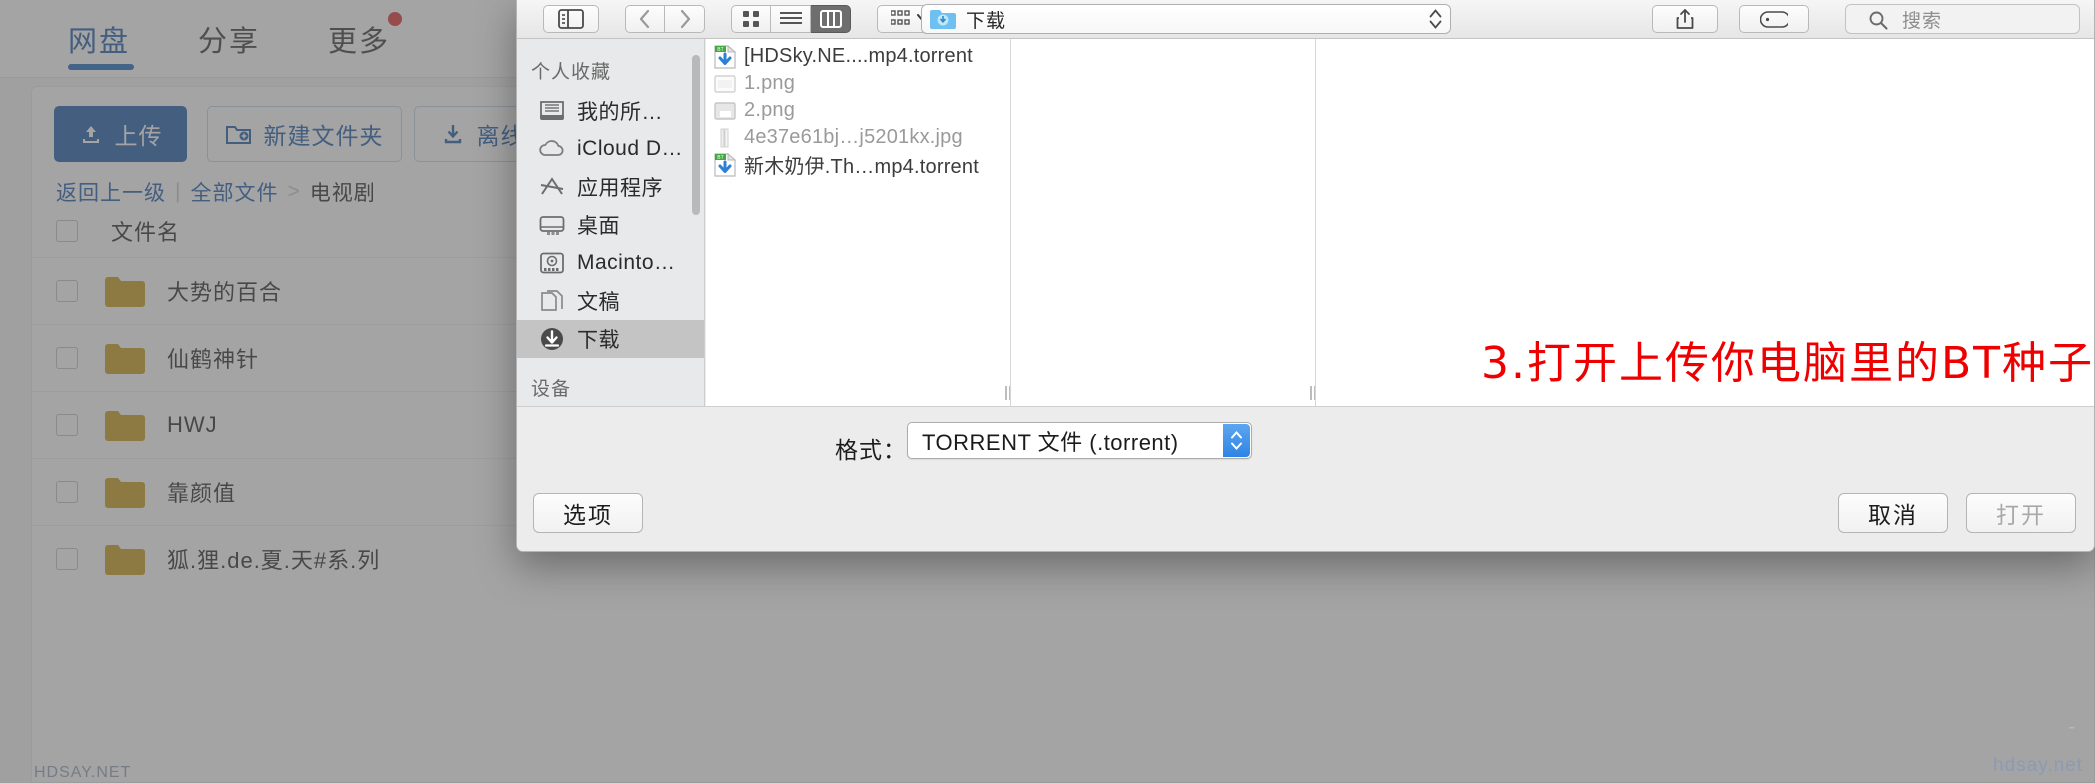 The height and width of the screenshot is (783, 2095). Describe the element at coordinates (2038, 765) in the screenshot. I see `watermark: hdsay.net` at that location.